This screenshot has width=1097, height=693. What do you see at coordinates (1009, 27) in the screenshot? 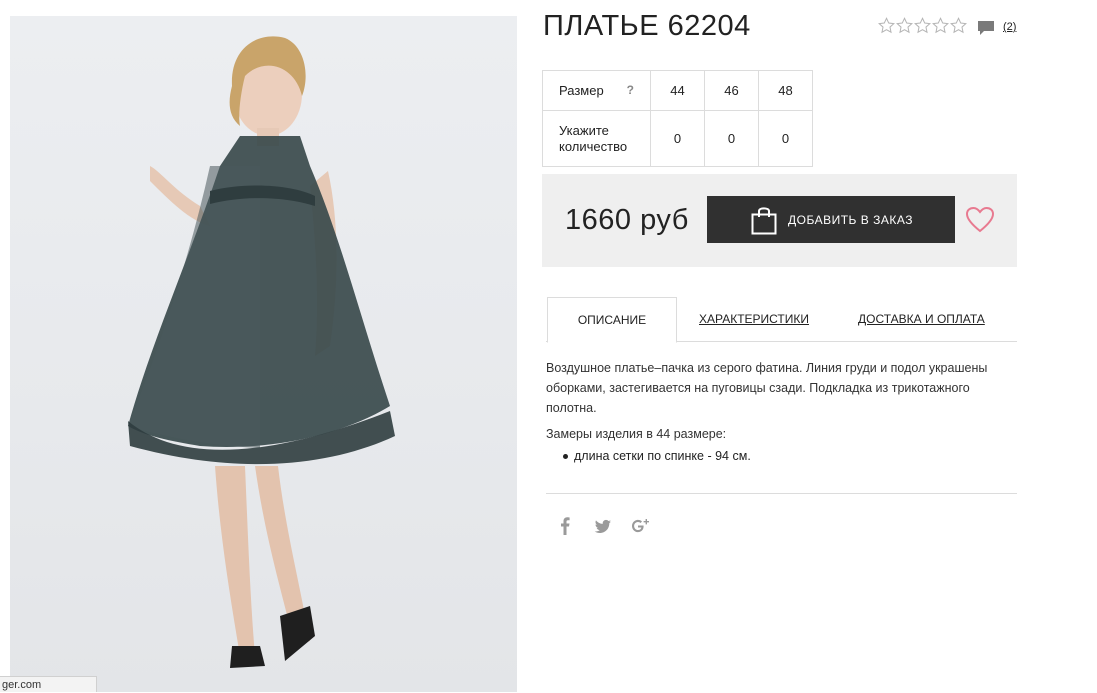
I see `reviews-count-link: (2)` at bounding box center [1009, 27].